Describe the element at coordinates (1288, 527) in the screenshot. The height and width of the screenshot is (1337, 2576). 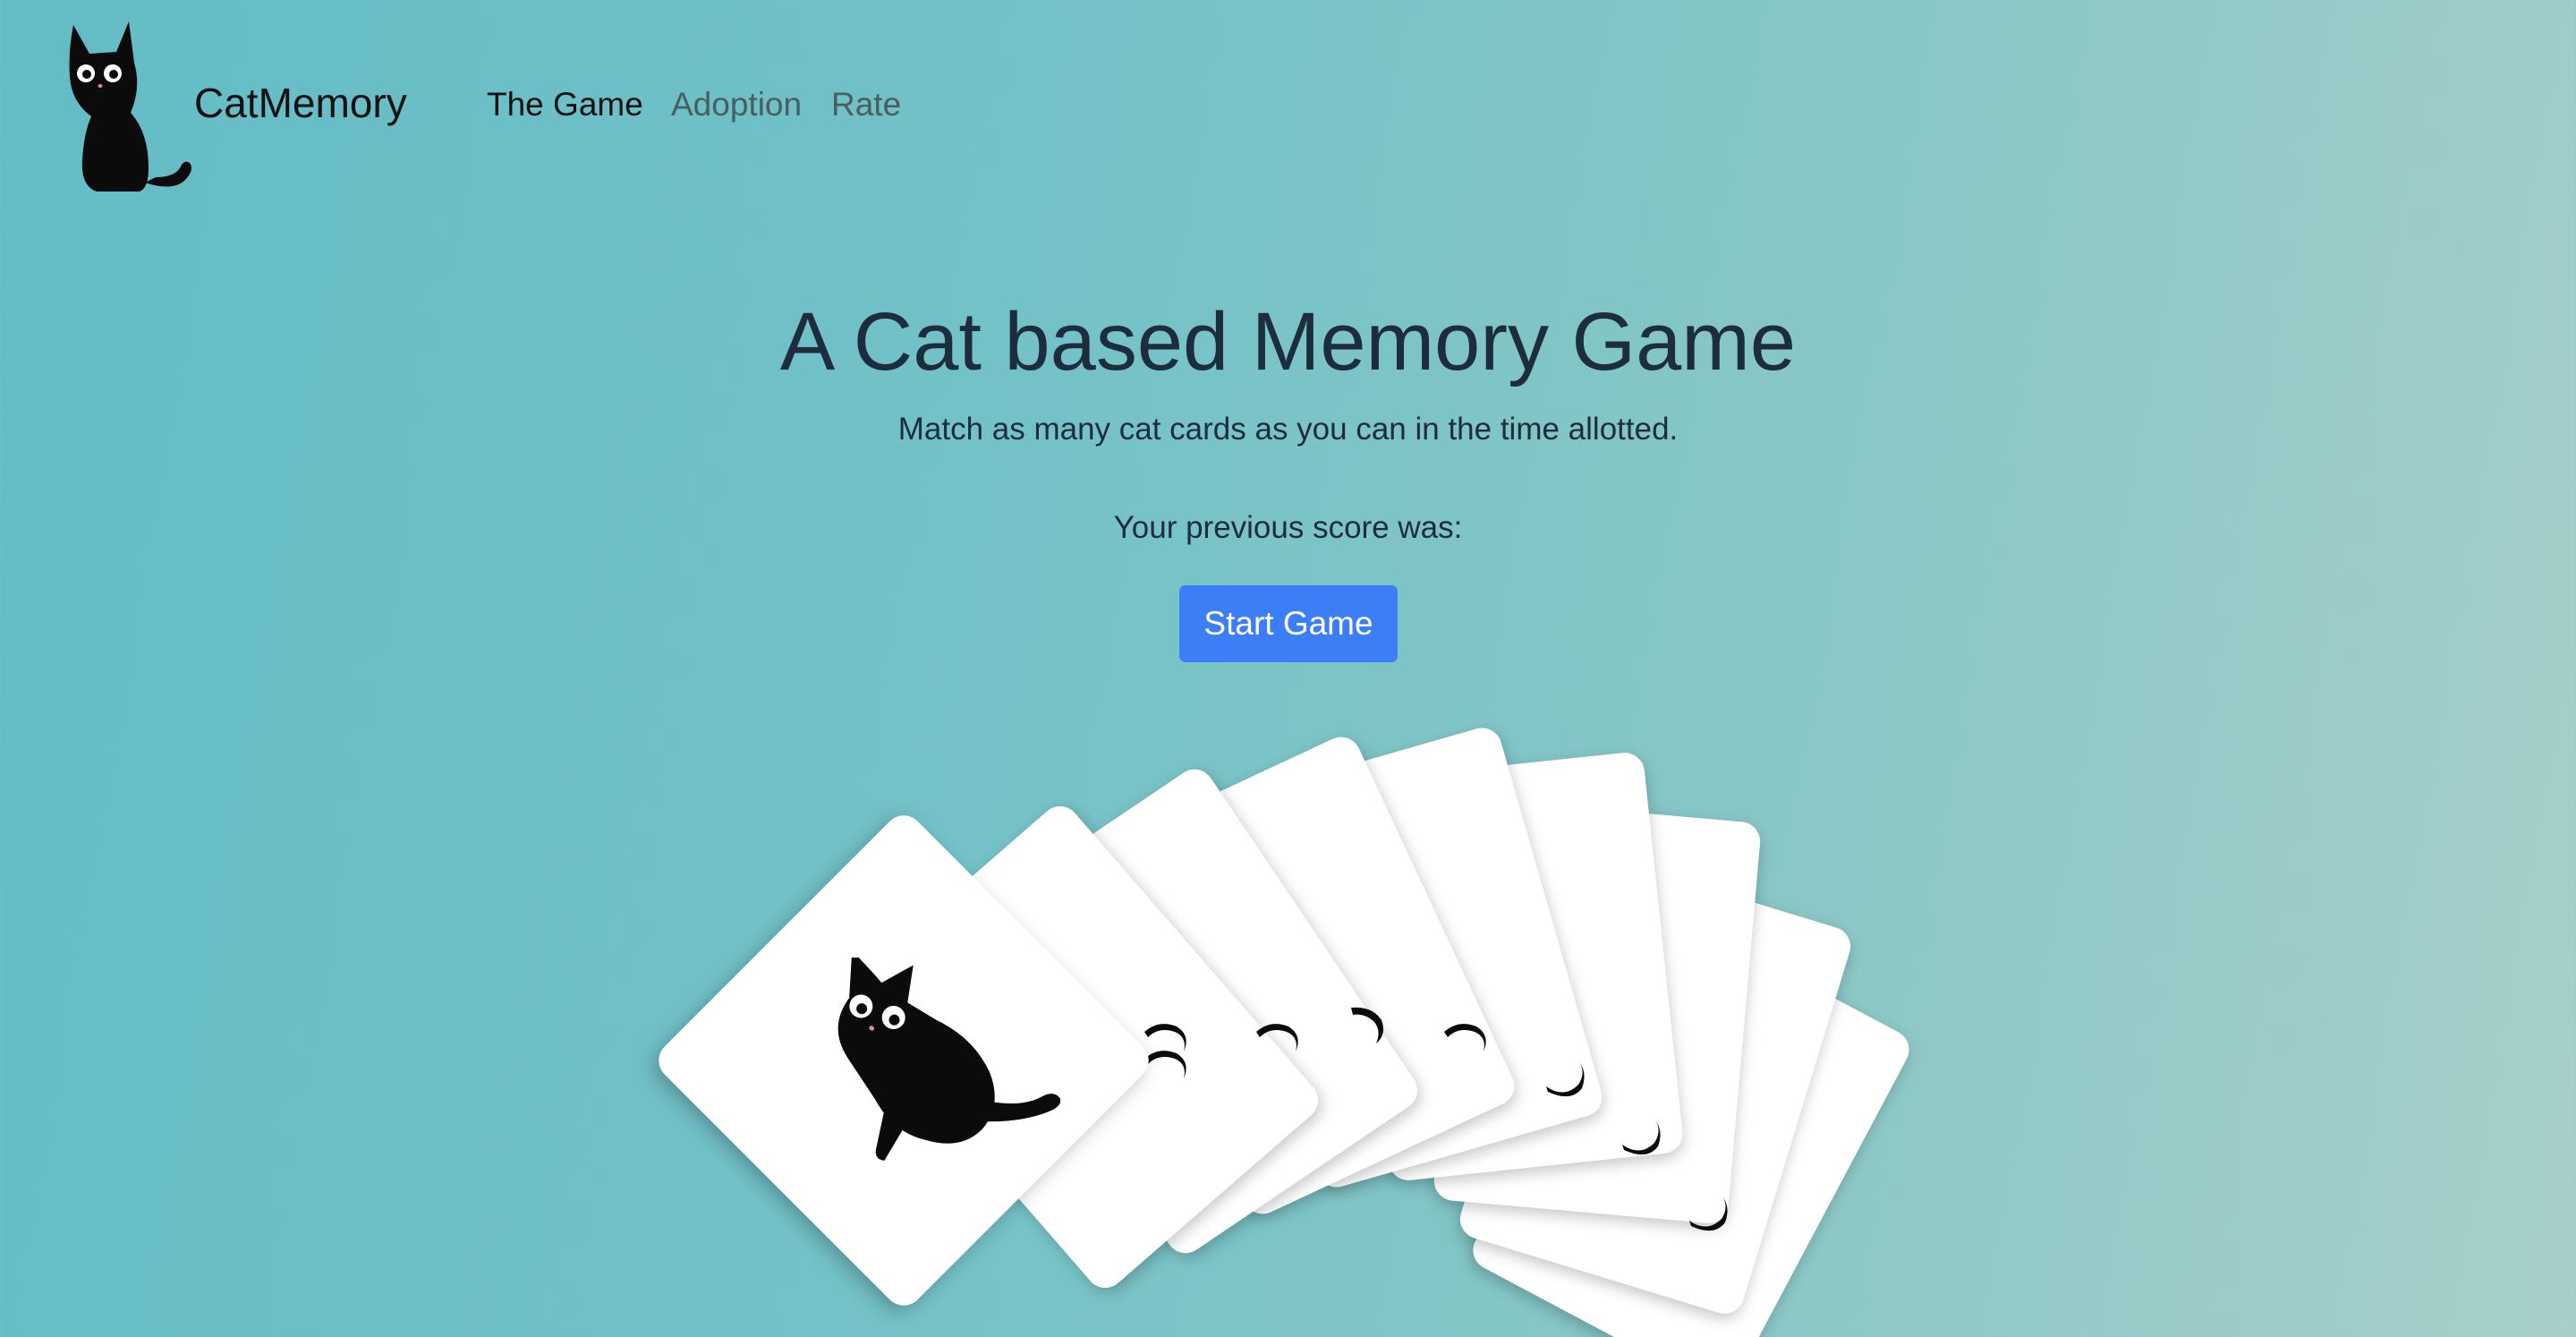
I see `previous-score-text: Your previous score was:` at that location.